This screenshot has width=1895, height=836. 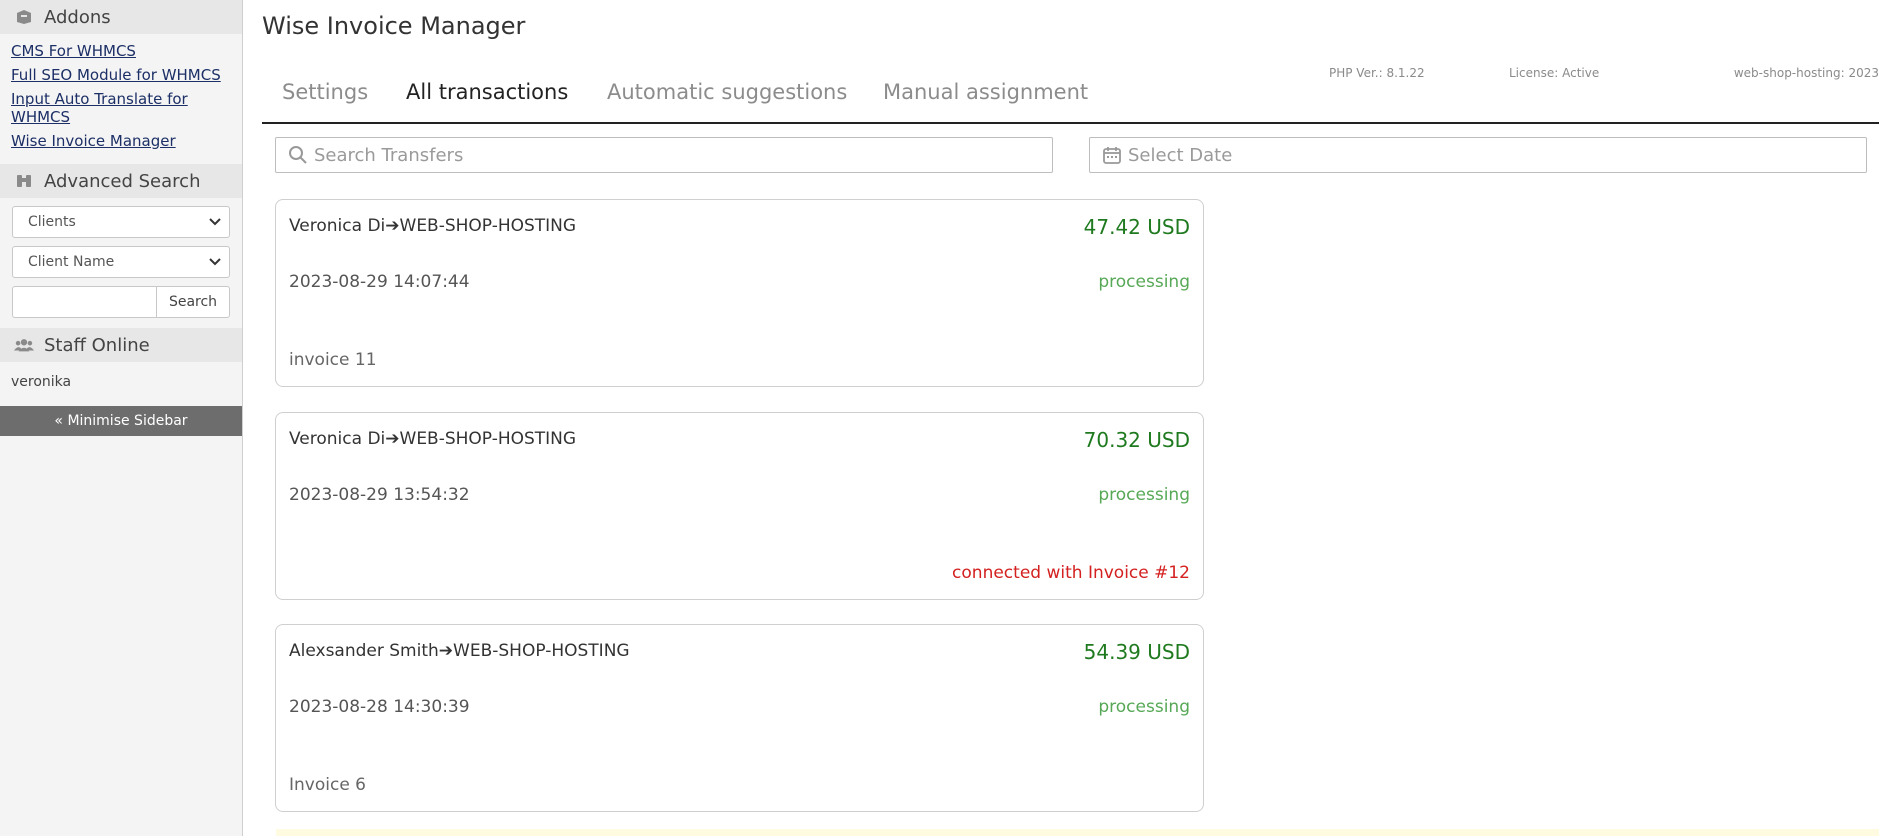 What do you see at coordinates (41, 382) in the screenshot?
I see `staff-online-user: veronika` at bounding box center [41, 382].